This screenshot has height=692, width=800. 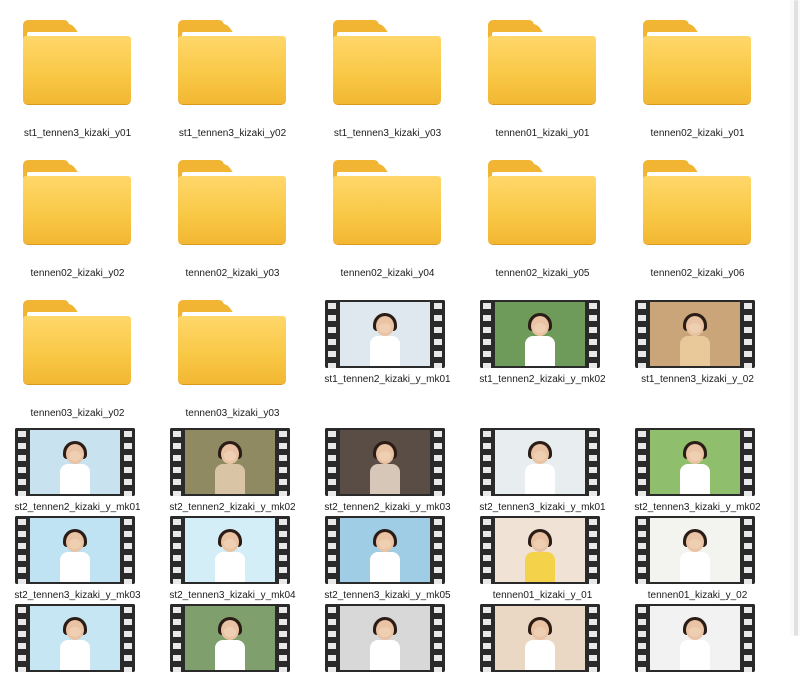 I want to click on folder-item: st1_tennen3_kizaki_y03, so click(x=387, y=90).